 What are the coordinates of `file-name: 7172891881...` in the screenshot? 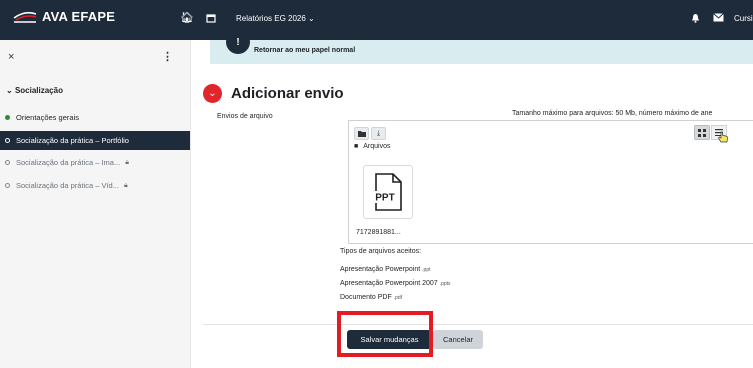 It's located at (378, 232).